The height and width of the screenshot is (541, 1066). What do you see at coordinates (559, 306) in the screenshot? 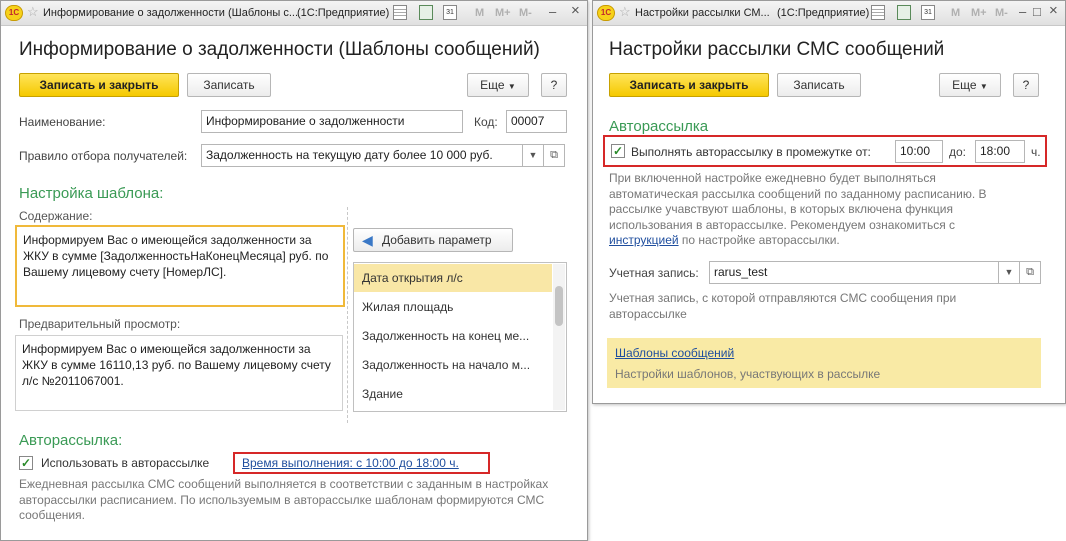
I see `scrollbar-thumb` at bounding box center [559, 306].